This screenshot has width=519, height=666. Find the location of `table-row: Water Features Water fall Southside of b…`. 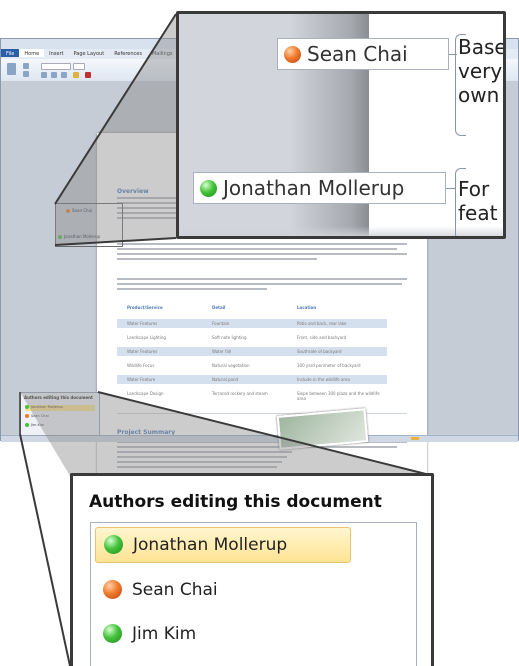

table-row: Water Features Water fall Southside of b… is located at coordinates (252, 351).